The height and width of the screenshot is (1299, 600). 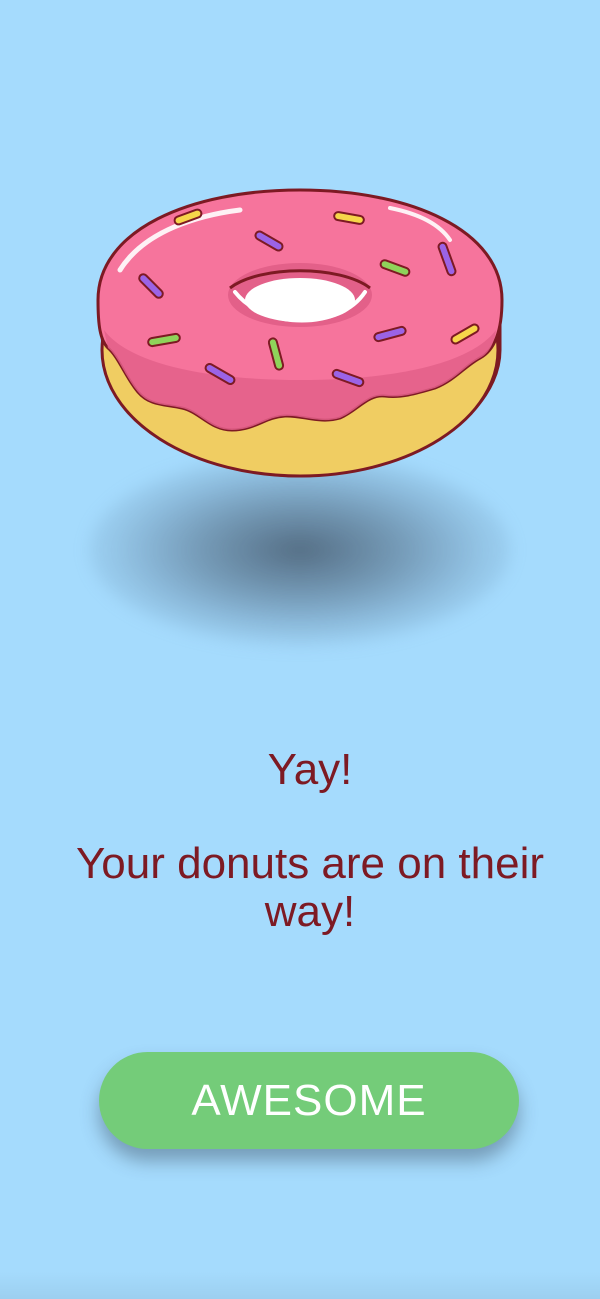 What do you see at coordinates (309, 1100) in the screenshot?
I see `awesome-button: AWESOME` at bounding box center [309, 1100].